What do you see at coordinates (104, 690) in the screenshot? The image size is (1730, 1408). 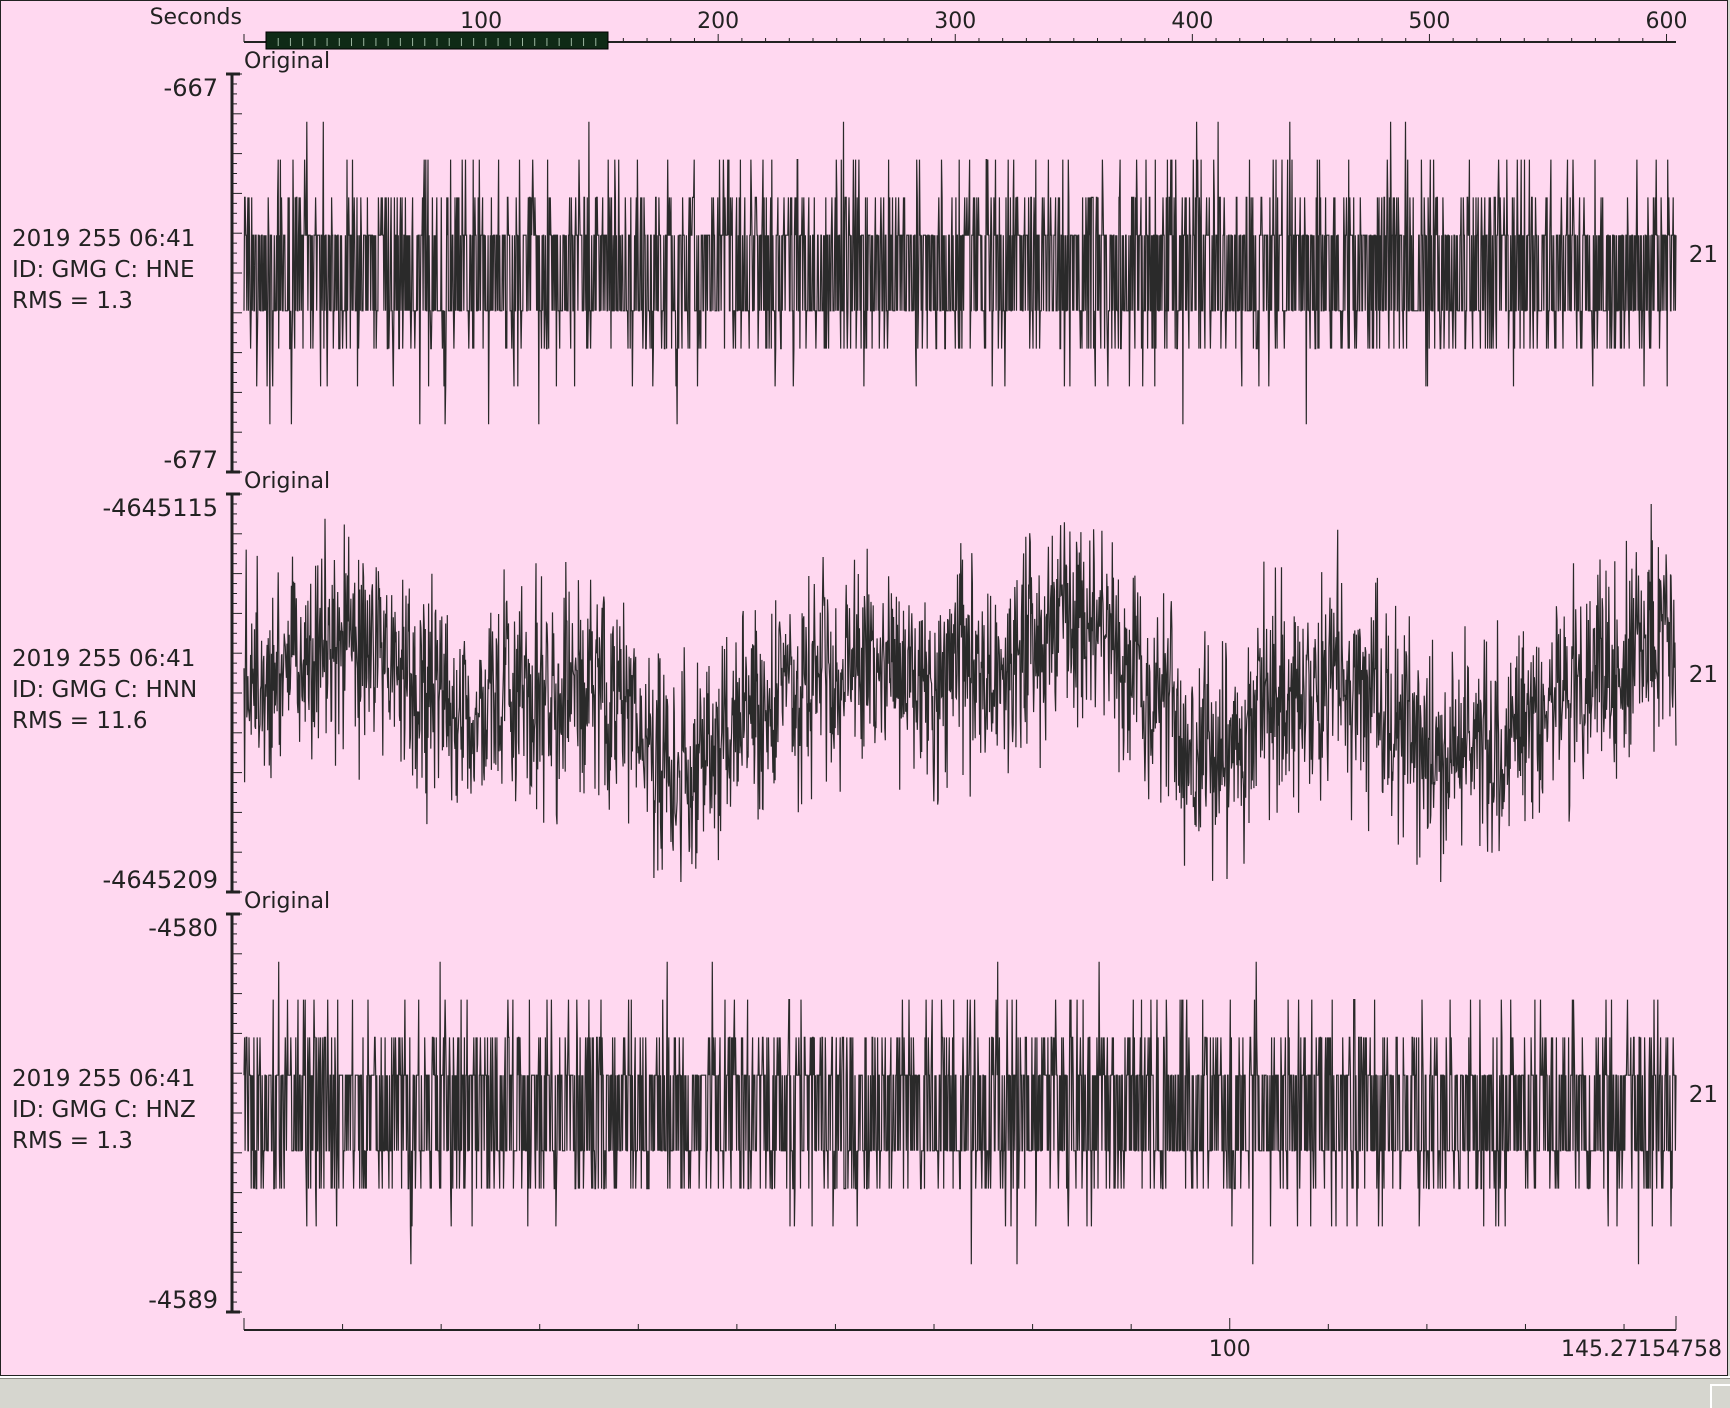 I see `trace-info-line: ID: GMG C: HNN` at bounding box center [104, 690].